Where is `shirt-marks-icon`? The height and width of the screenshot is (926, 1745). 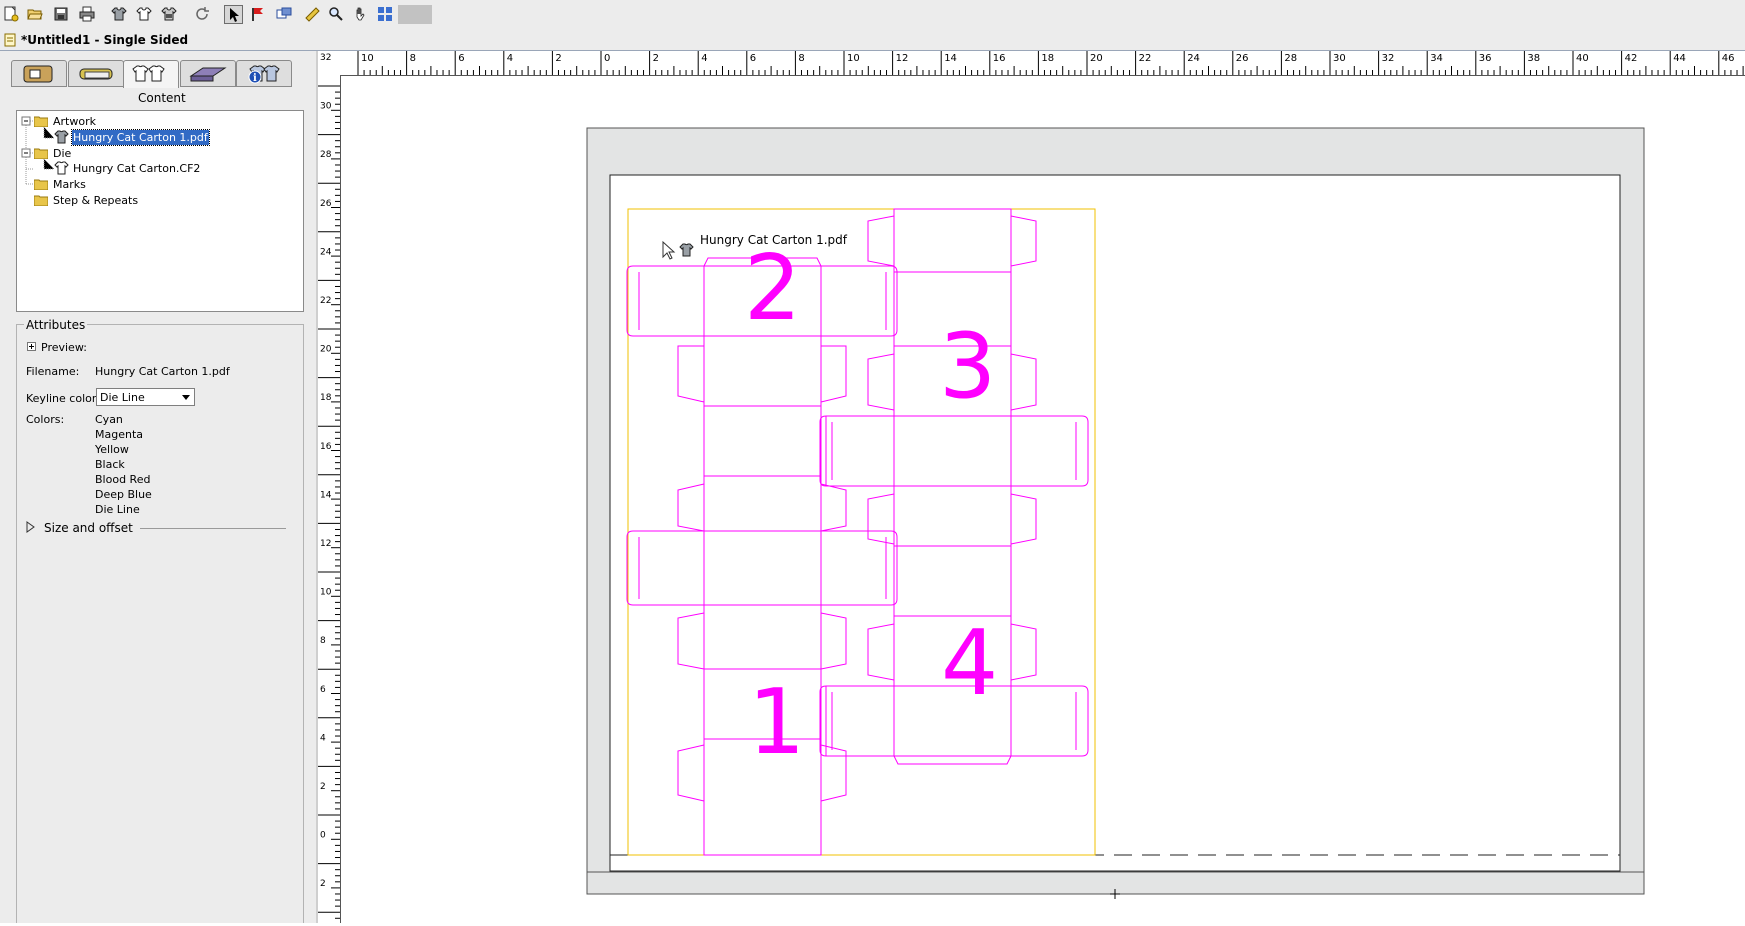
shirt-marks-icon is located at coordinates (169, 14).